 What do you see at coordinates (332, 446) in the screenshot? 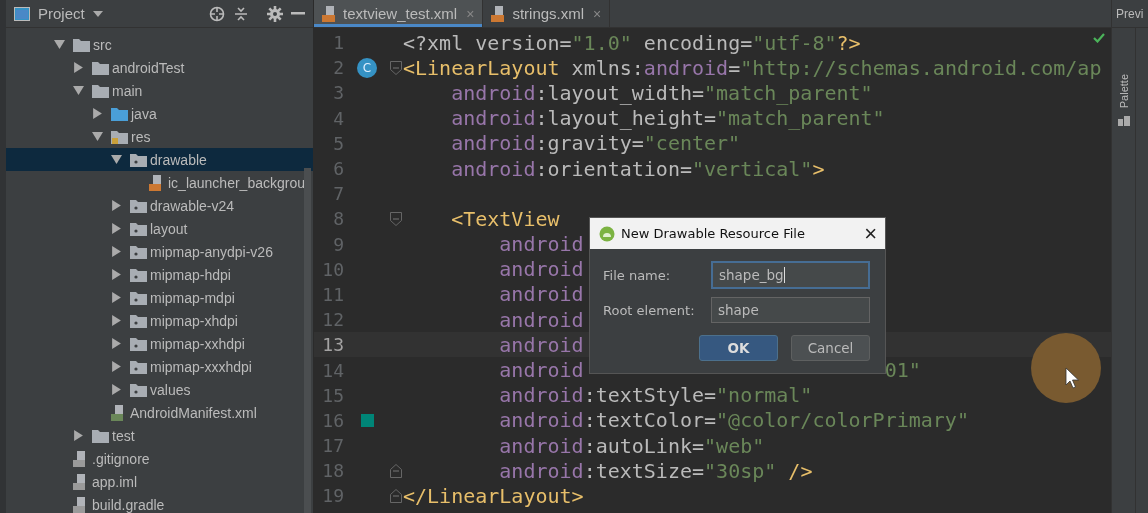
I see `line-number: 17` at bounding box center [332, 446].